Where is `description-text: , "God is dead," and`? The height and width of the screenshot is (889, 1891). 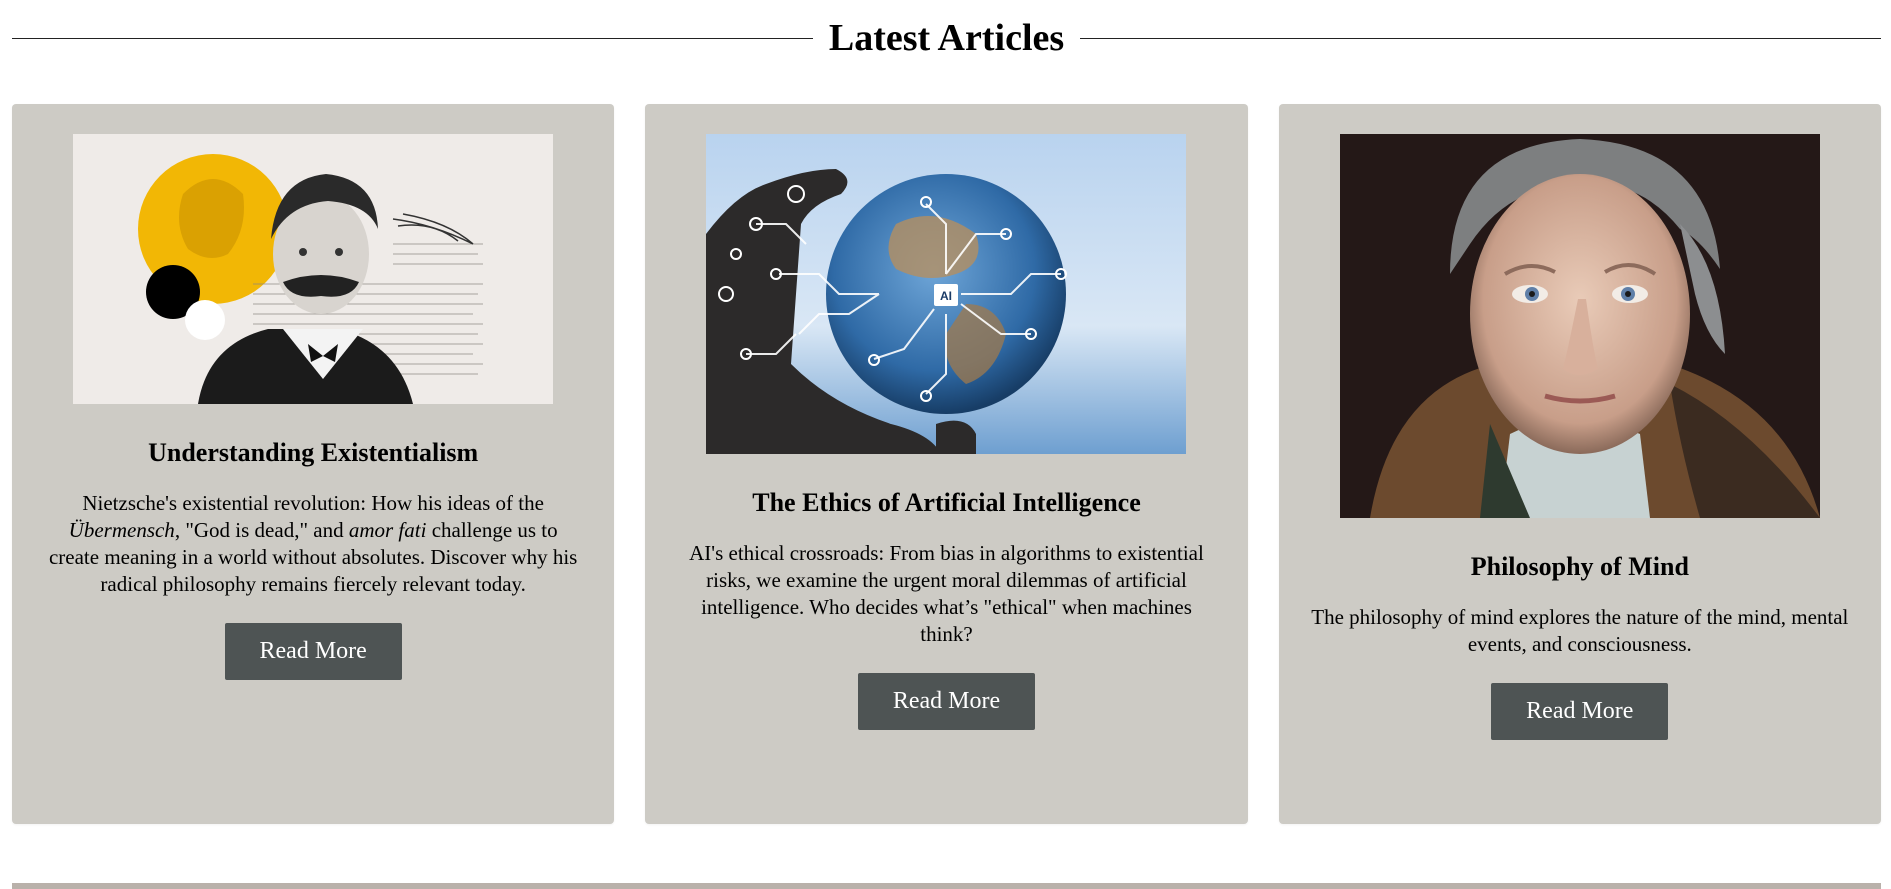
description-text: , "God is dead," and is located at coordinates (261, 530).